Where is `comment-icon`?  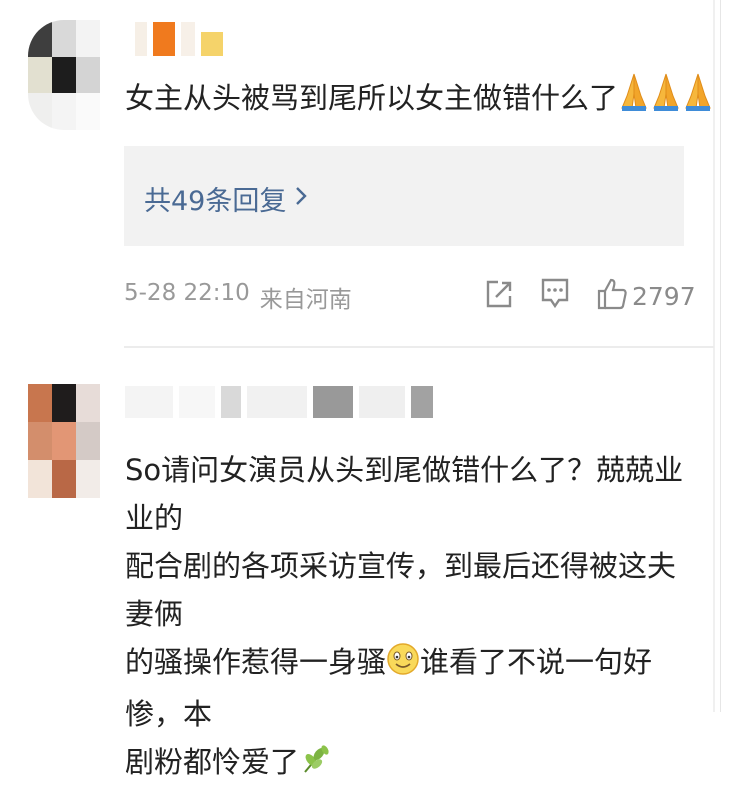 comment-icon is located at coordinates (555, 296).